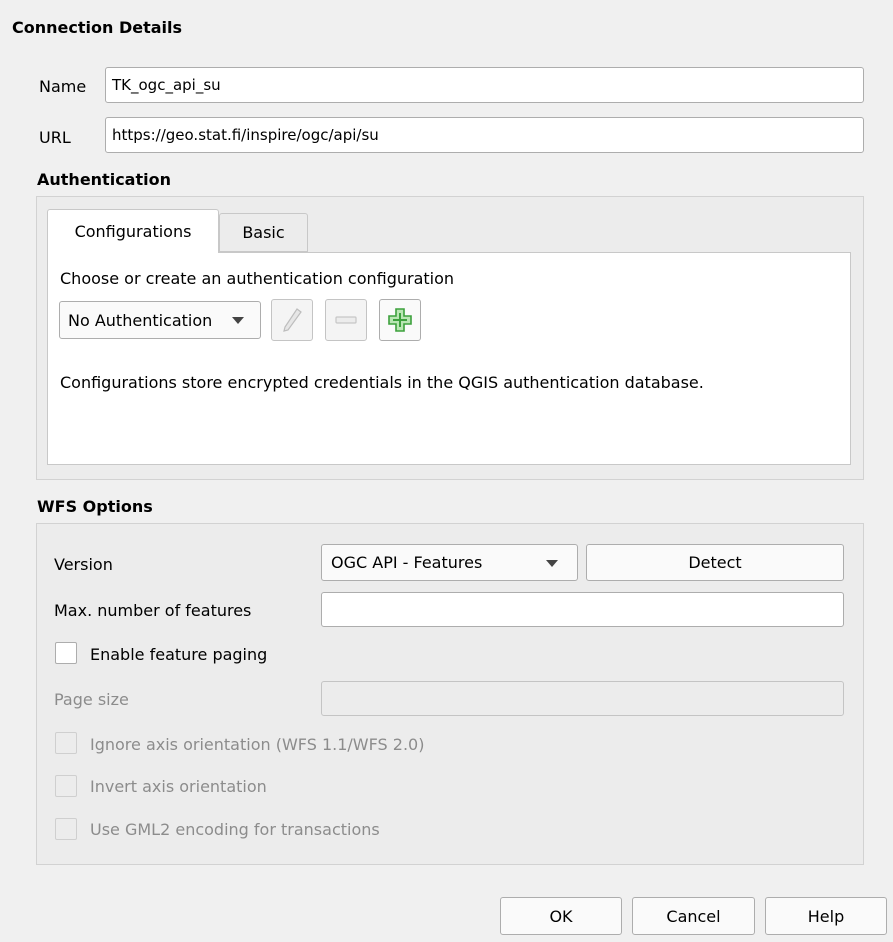 The image size is (893, 942). I want to click on gml2-checkbox, so click(66, 829).